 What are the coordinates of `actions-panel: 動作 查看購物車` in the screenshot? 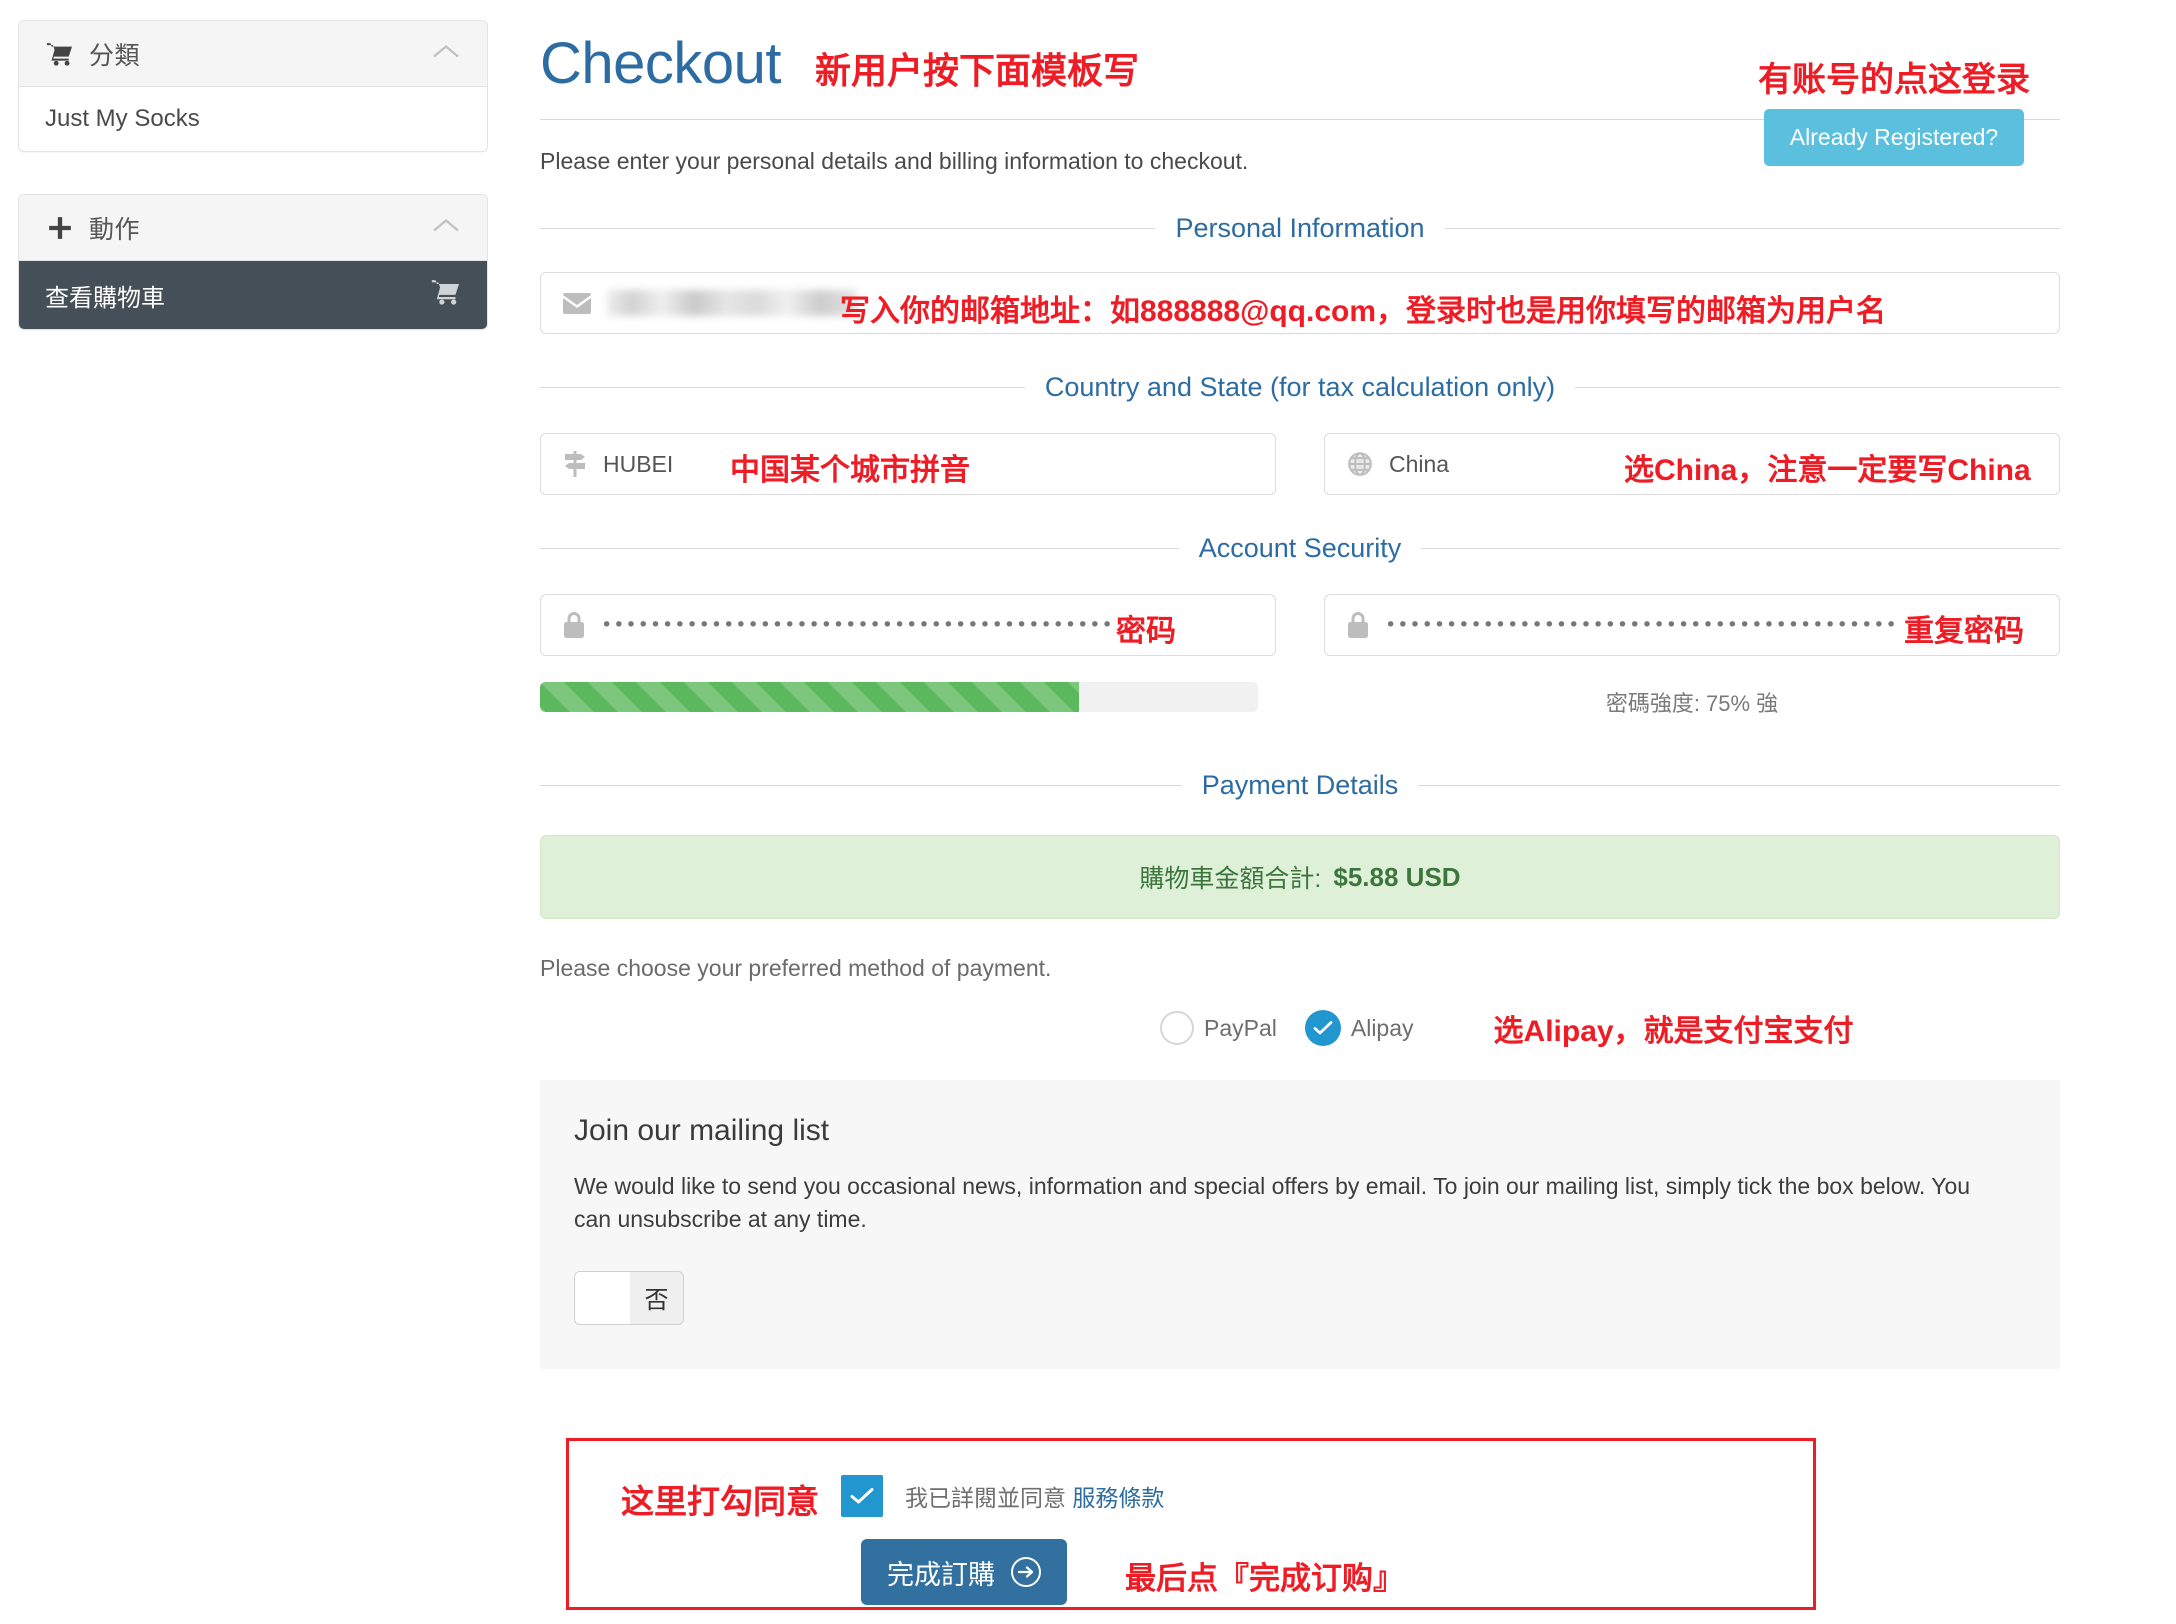 It's located at (253, 262).